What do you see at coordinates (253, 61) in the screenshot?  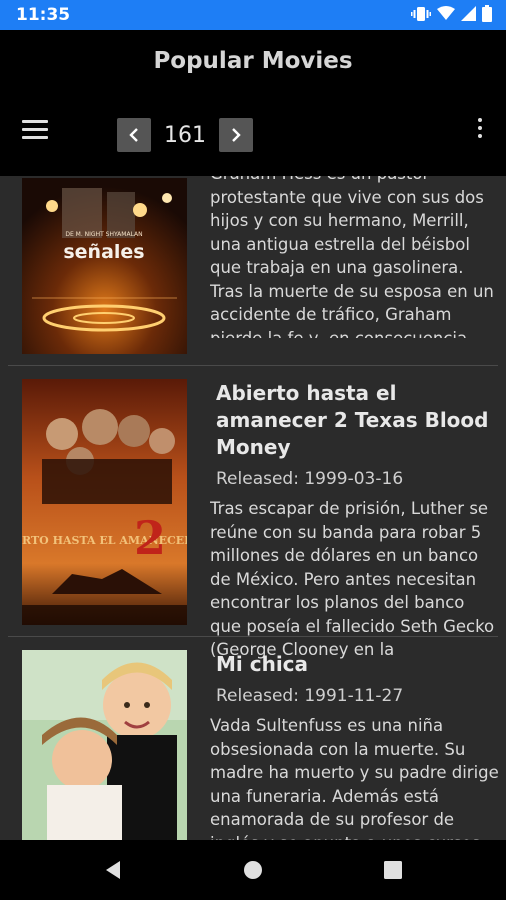 I see `page-title: Popular Movies` at bounding box center [253, 61].